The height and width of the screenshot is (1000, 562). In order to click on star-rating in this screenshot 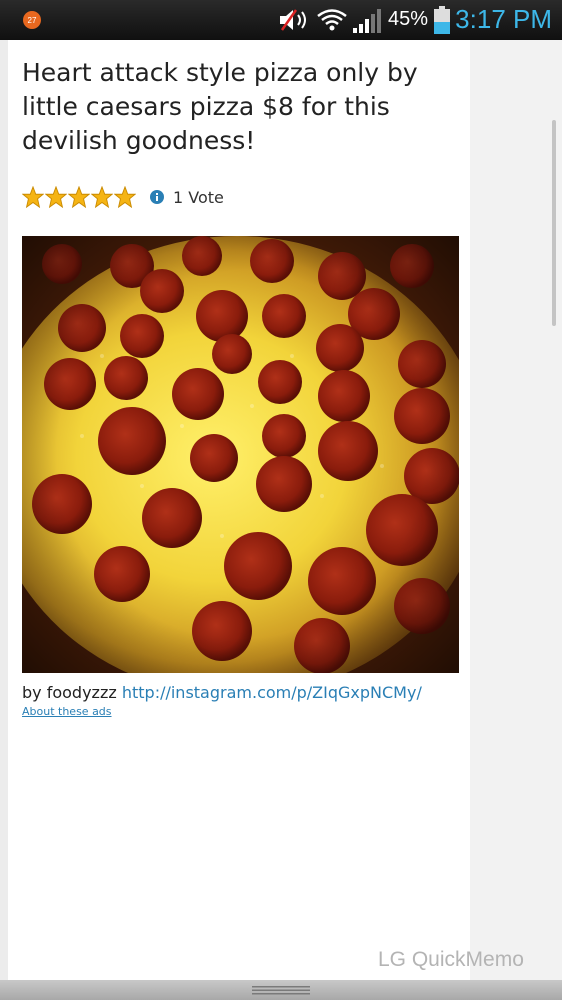, I will do `click(79, 197)`.